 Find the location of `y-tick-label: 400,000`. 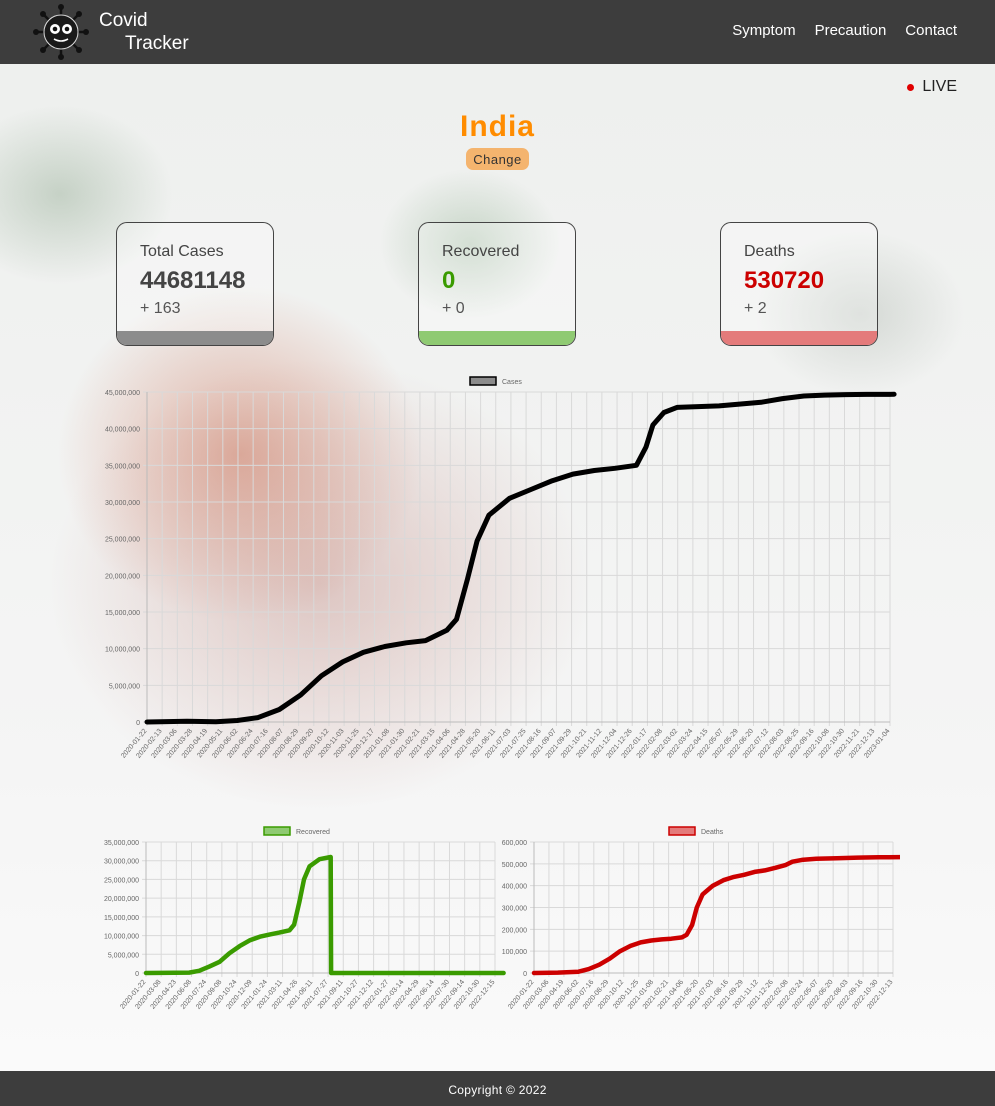

y-tick-label: 400,000 is located at coordinates (514, 887).